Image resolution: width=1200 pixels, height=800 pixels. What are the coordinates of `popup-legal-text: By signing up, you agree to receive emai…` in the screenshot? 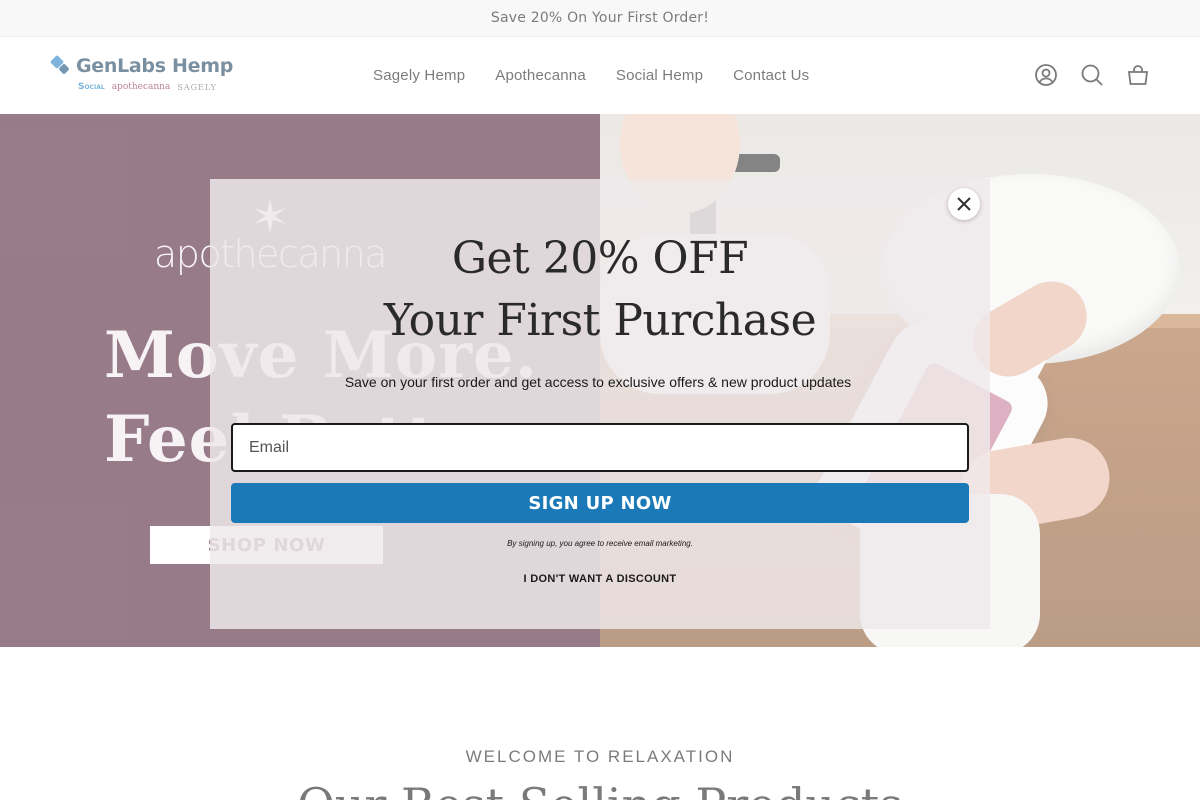 It's located at (600, 543).